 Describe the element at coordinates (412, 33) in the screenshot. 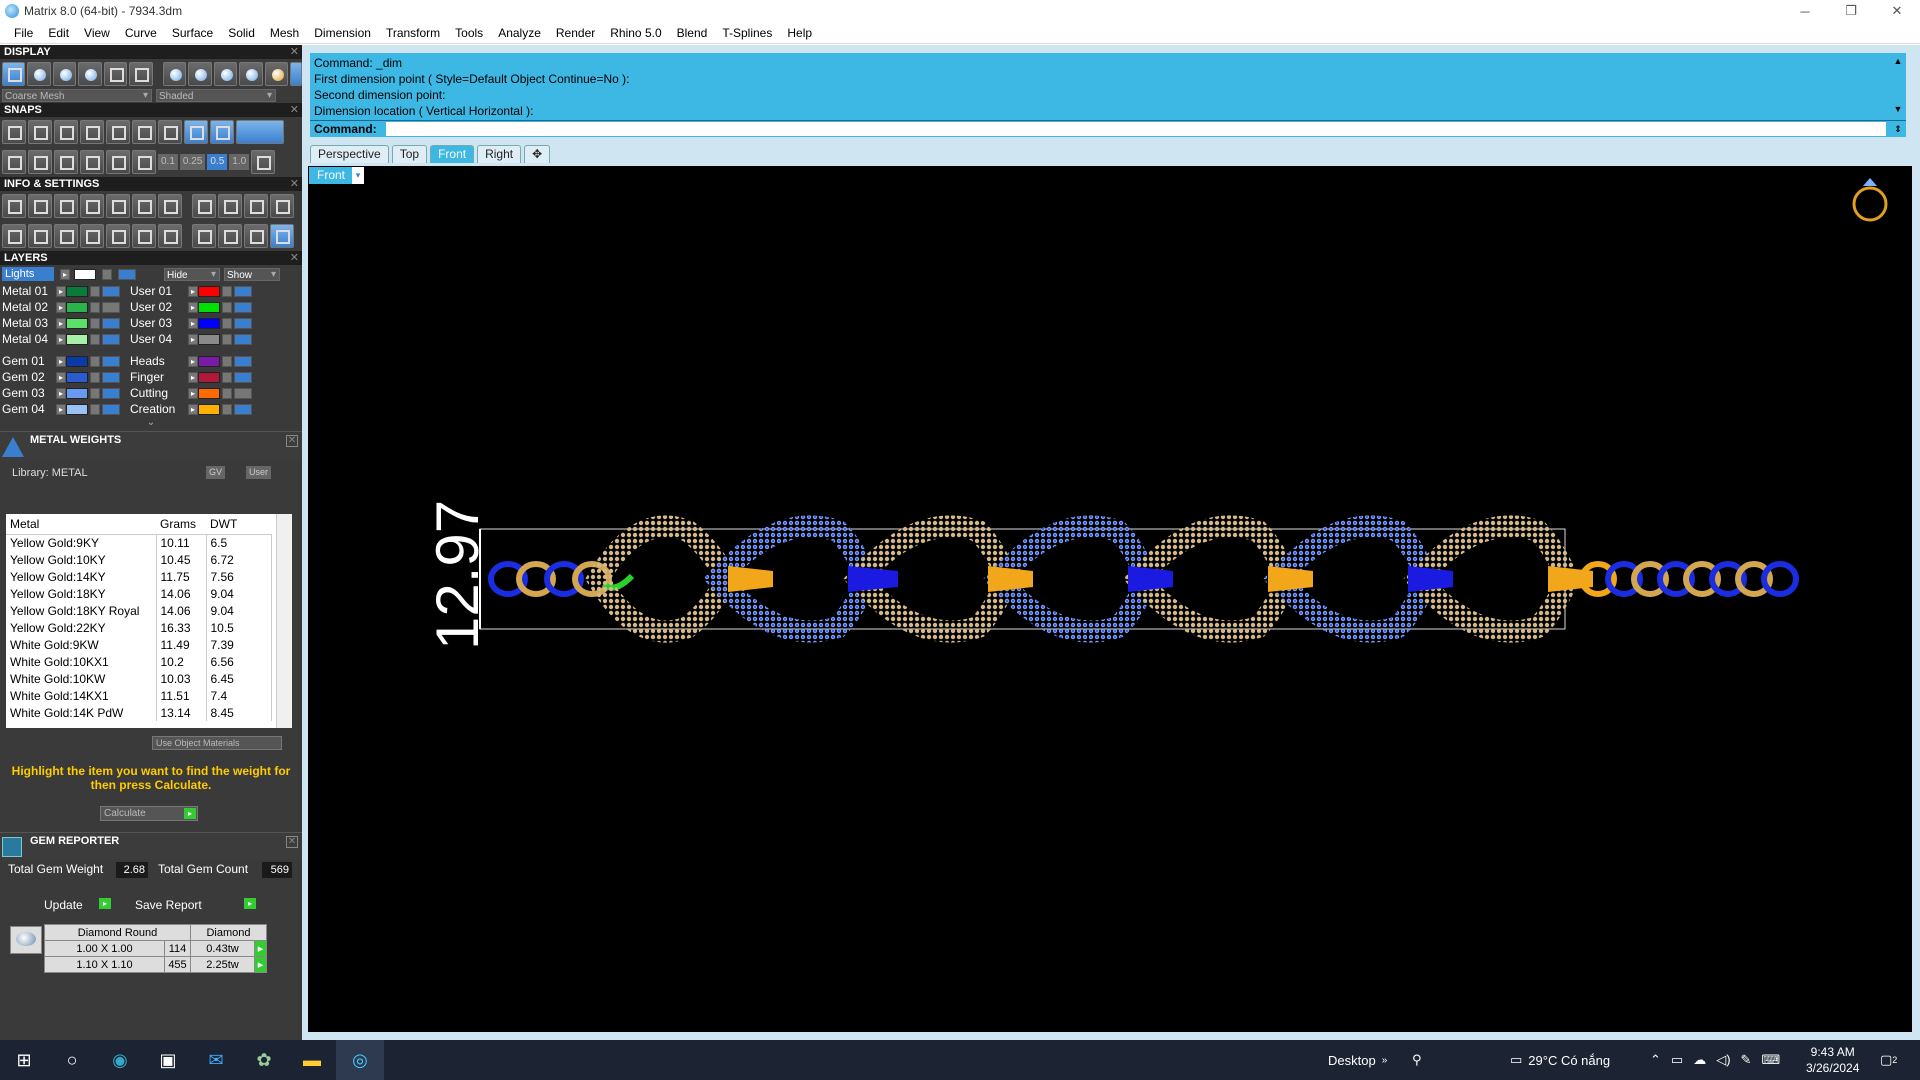

I see `menu-transform: Transform` at that location.